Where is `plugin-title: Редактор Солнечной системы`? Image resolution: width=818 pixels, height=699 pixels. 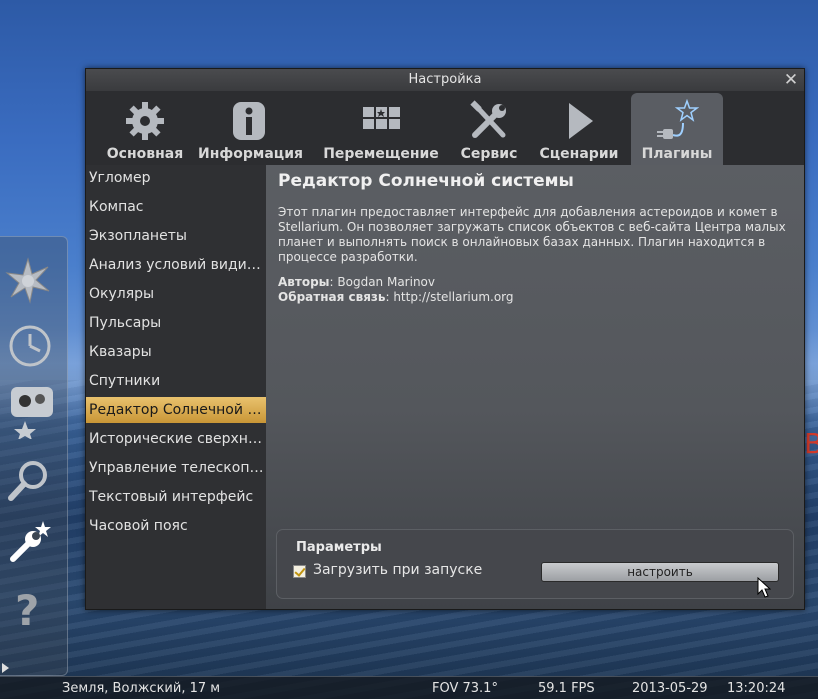 plugin-title: Редактор Солнечной системы is located at coordinates (426, 181).